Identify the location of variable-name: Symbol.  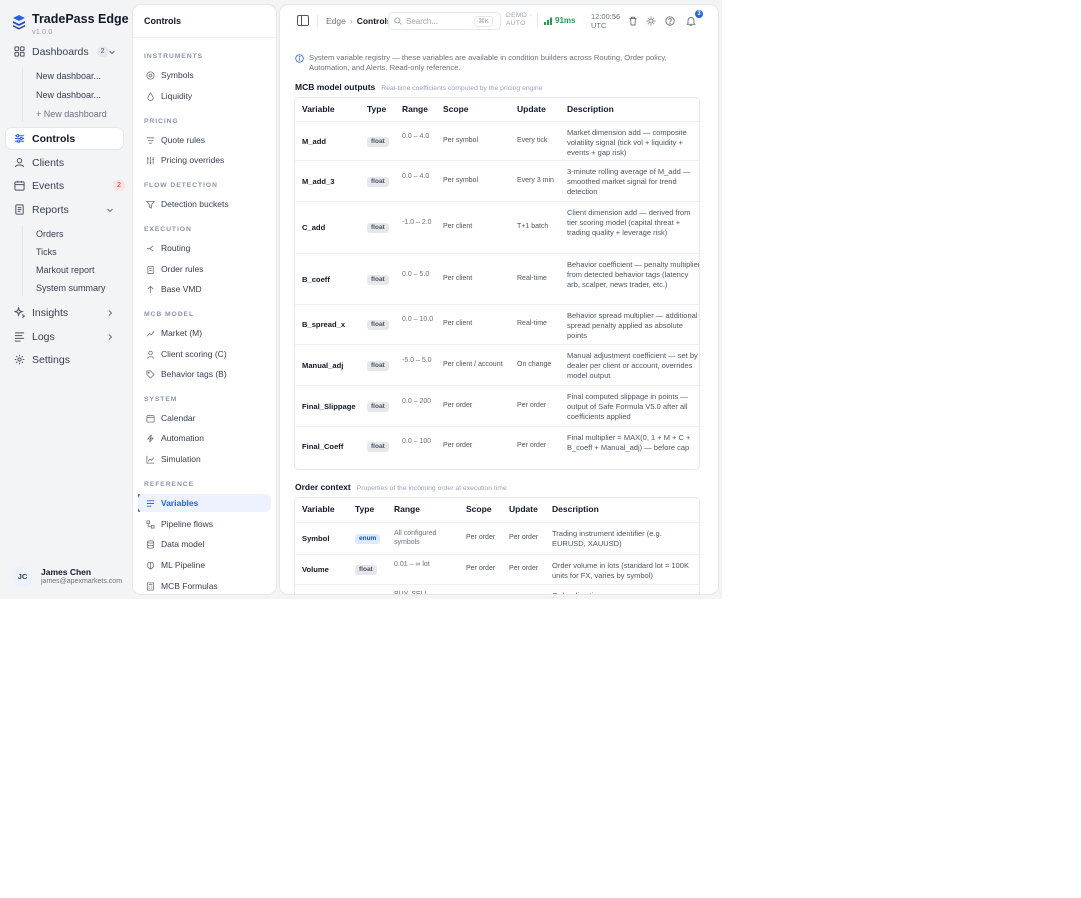
(316, 538).